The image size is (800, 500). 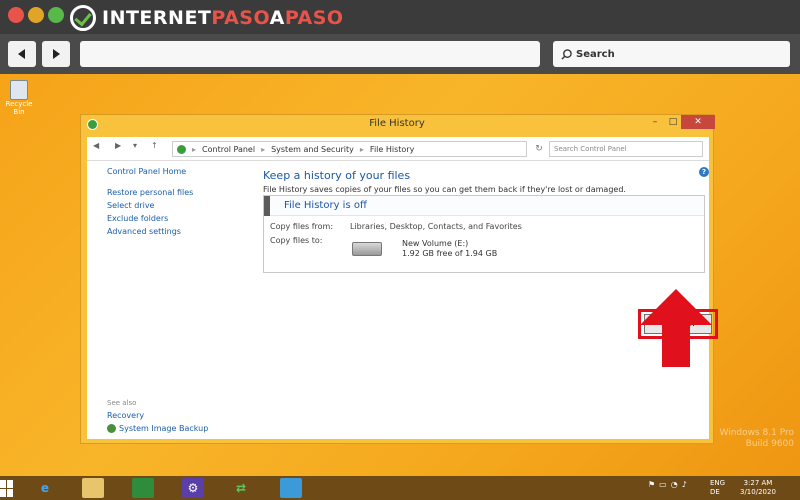 What do you see at coordinates (704, 172) in the screenshot?
I see `help-icon: ?` at bounding box center [704, 172].